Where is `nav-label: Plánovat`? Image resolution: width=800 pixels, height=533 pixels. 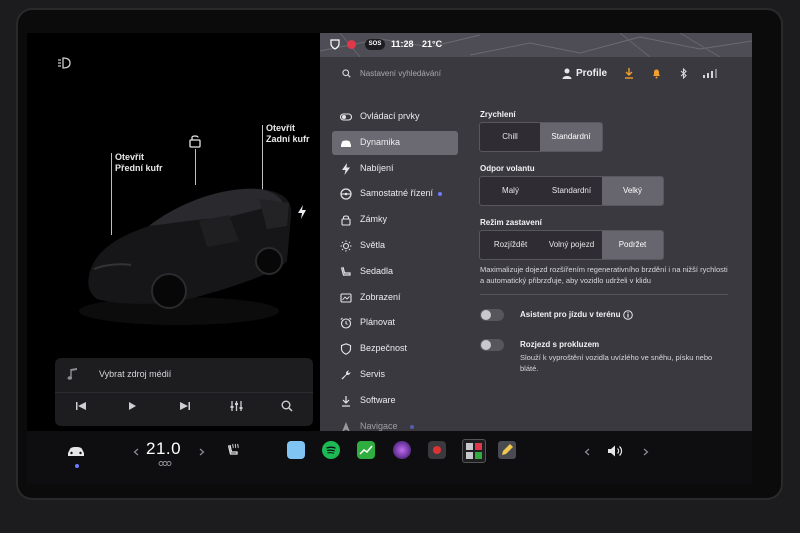 nav-label: Plánovat is located at coordinates (378, 322).